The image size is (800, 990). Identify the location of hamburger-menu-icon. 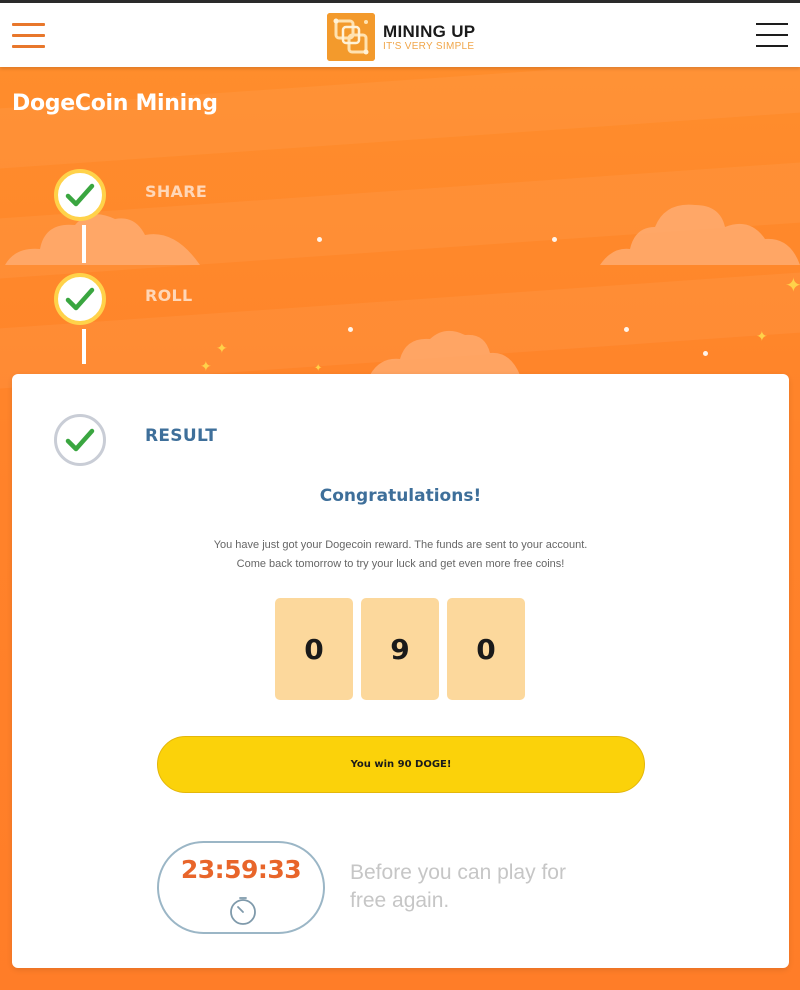
(28, 36).